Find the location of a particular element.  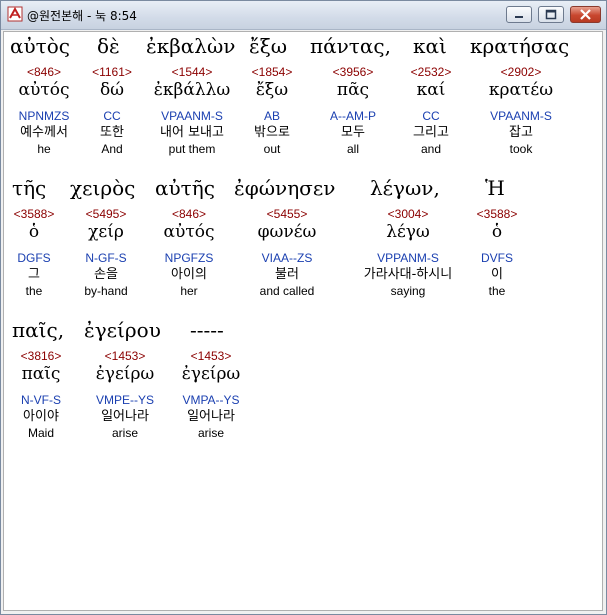

parsing-code: VPAANM-S is located at coordinates (521, 116).